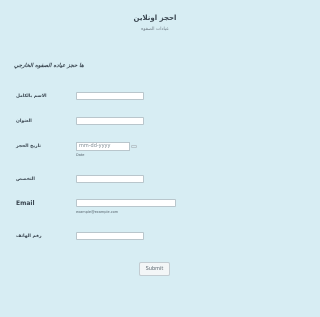  What do you see at coordinates (31, 96) in the screenshot?
I see `full-name-label: الاسم بالكامل` at bounding box center [31, 96].